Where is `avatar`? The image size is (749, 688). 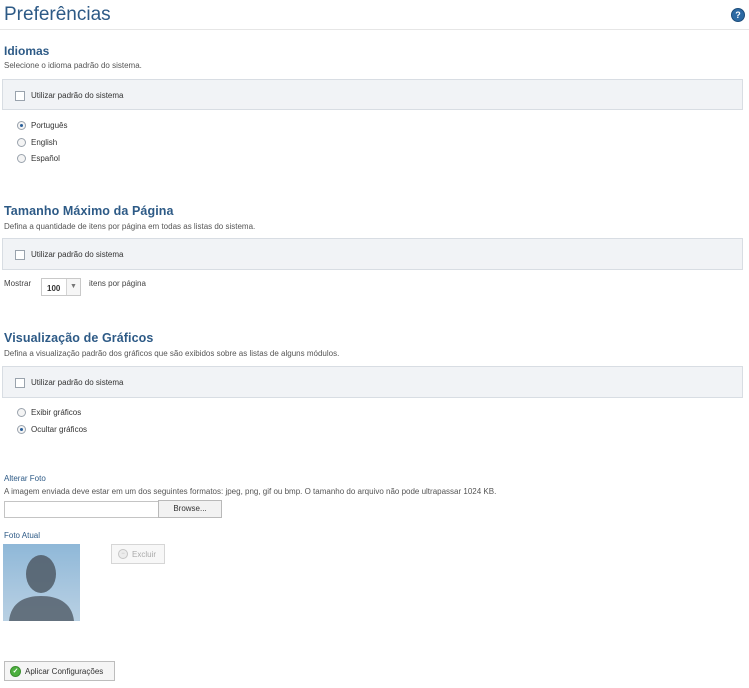 avatar is located at coordinates (41, 582).